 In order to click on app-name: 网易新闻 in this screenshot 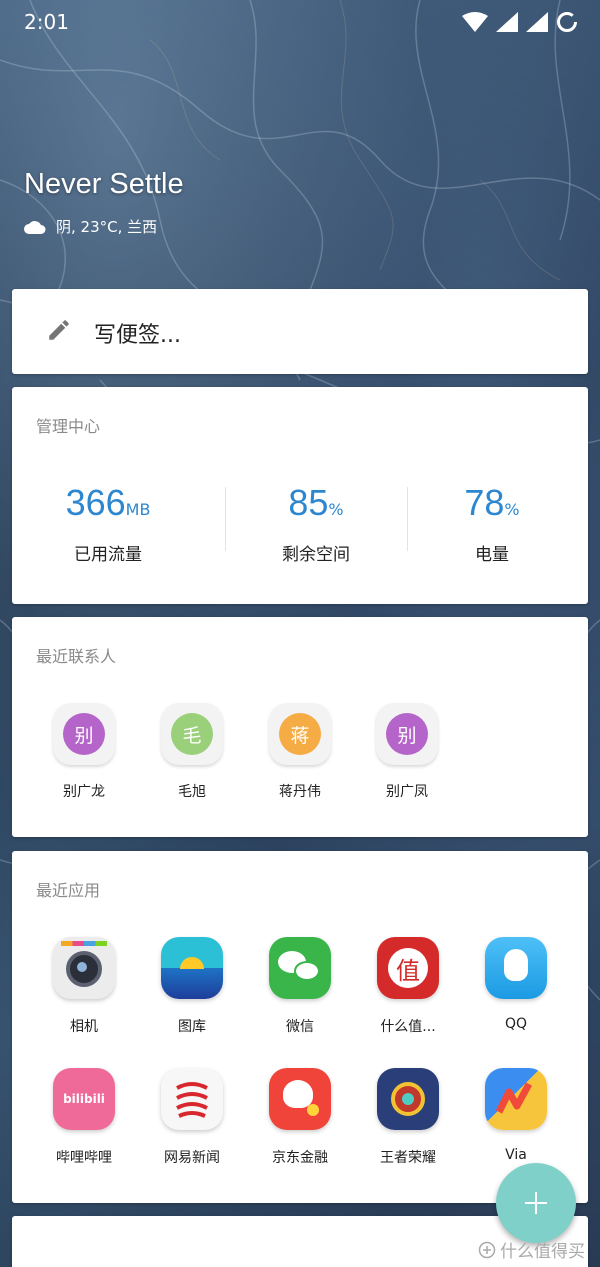, I will do `click(192, 1158)`.